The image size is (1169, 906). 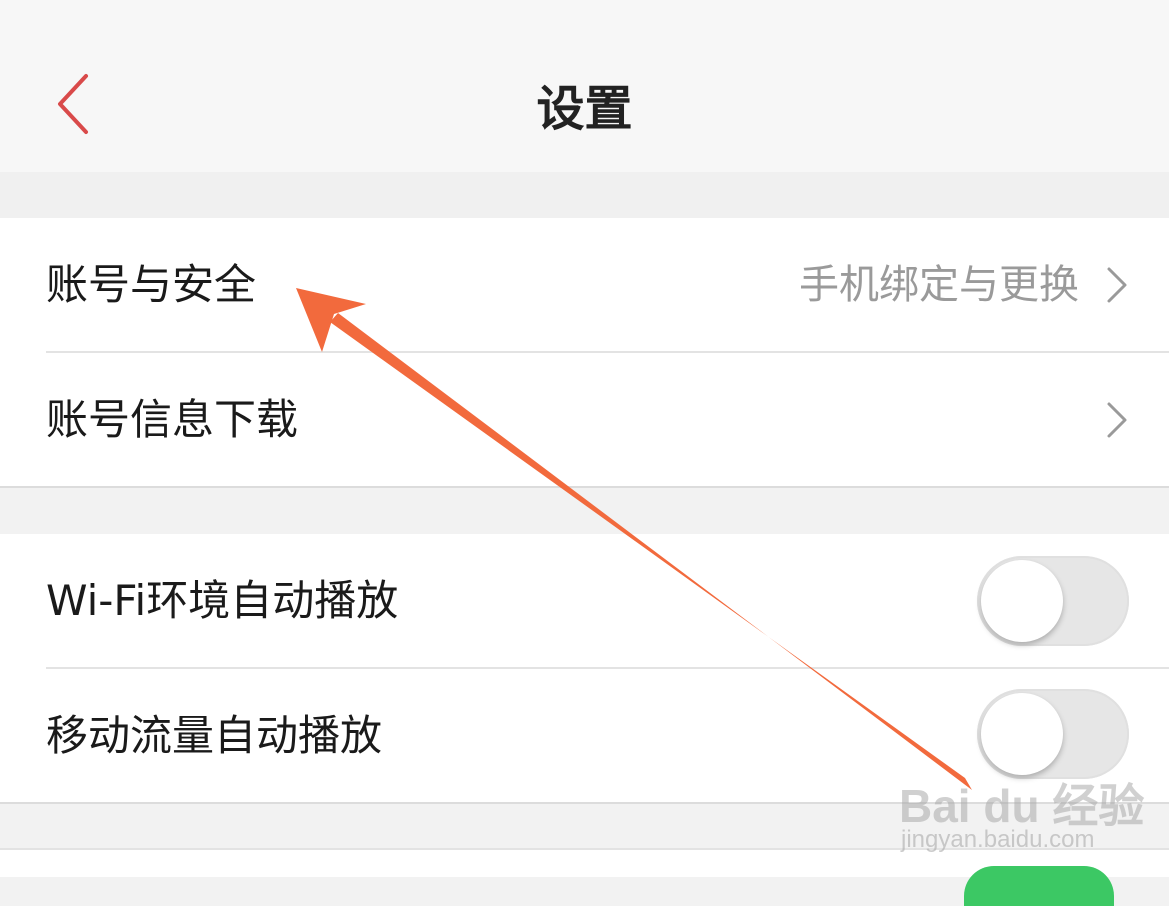 What do you see at coordinates (1022, 601) in the screenshot?
I see `toggle-knob` at bounding box center [1022, 601].